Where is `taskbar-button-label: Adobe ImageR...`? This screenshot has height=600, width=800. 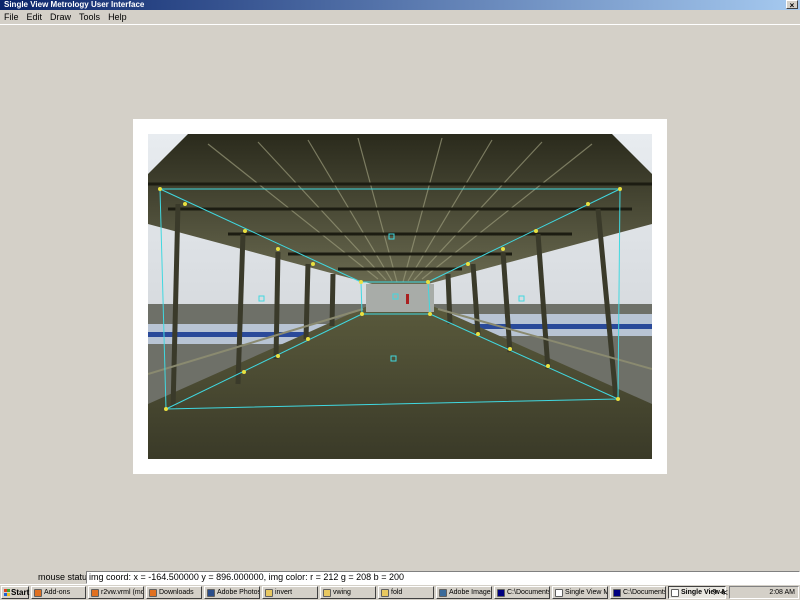
taskbar-button-label: Adobe ImageR... is located at coordinates (470, 592).